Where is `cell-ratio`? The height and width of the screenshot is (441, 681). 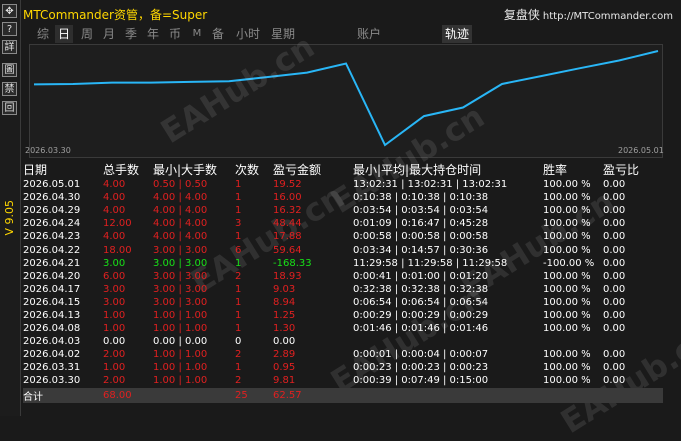 cell-ratio is located at coordinates (633, 341).